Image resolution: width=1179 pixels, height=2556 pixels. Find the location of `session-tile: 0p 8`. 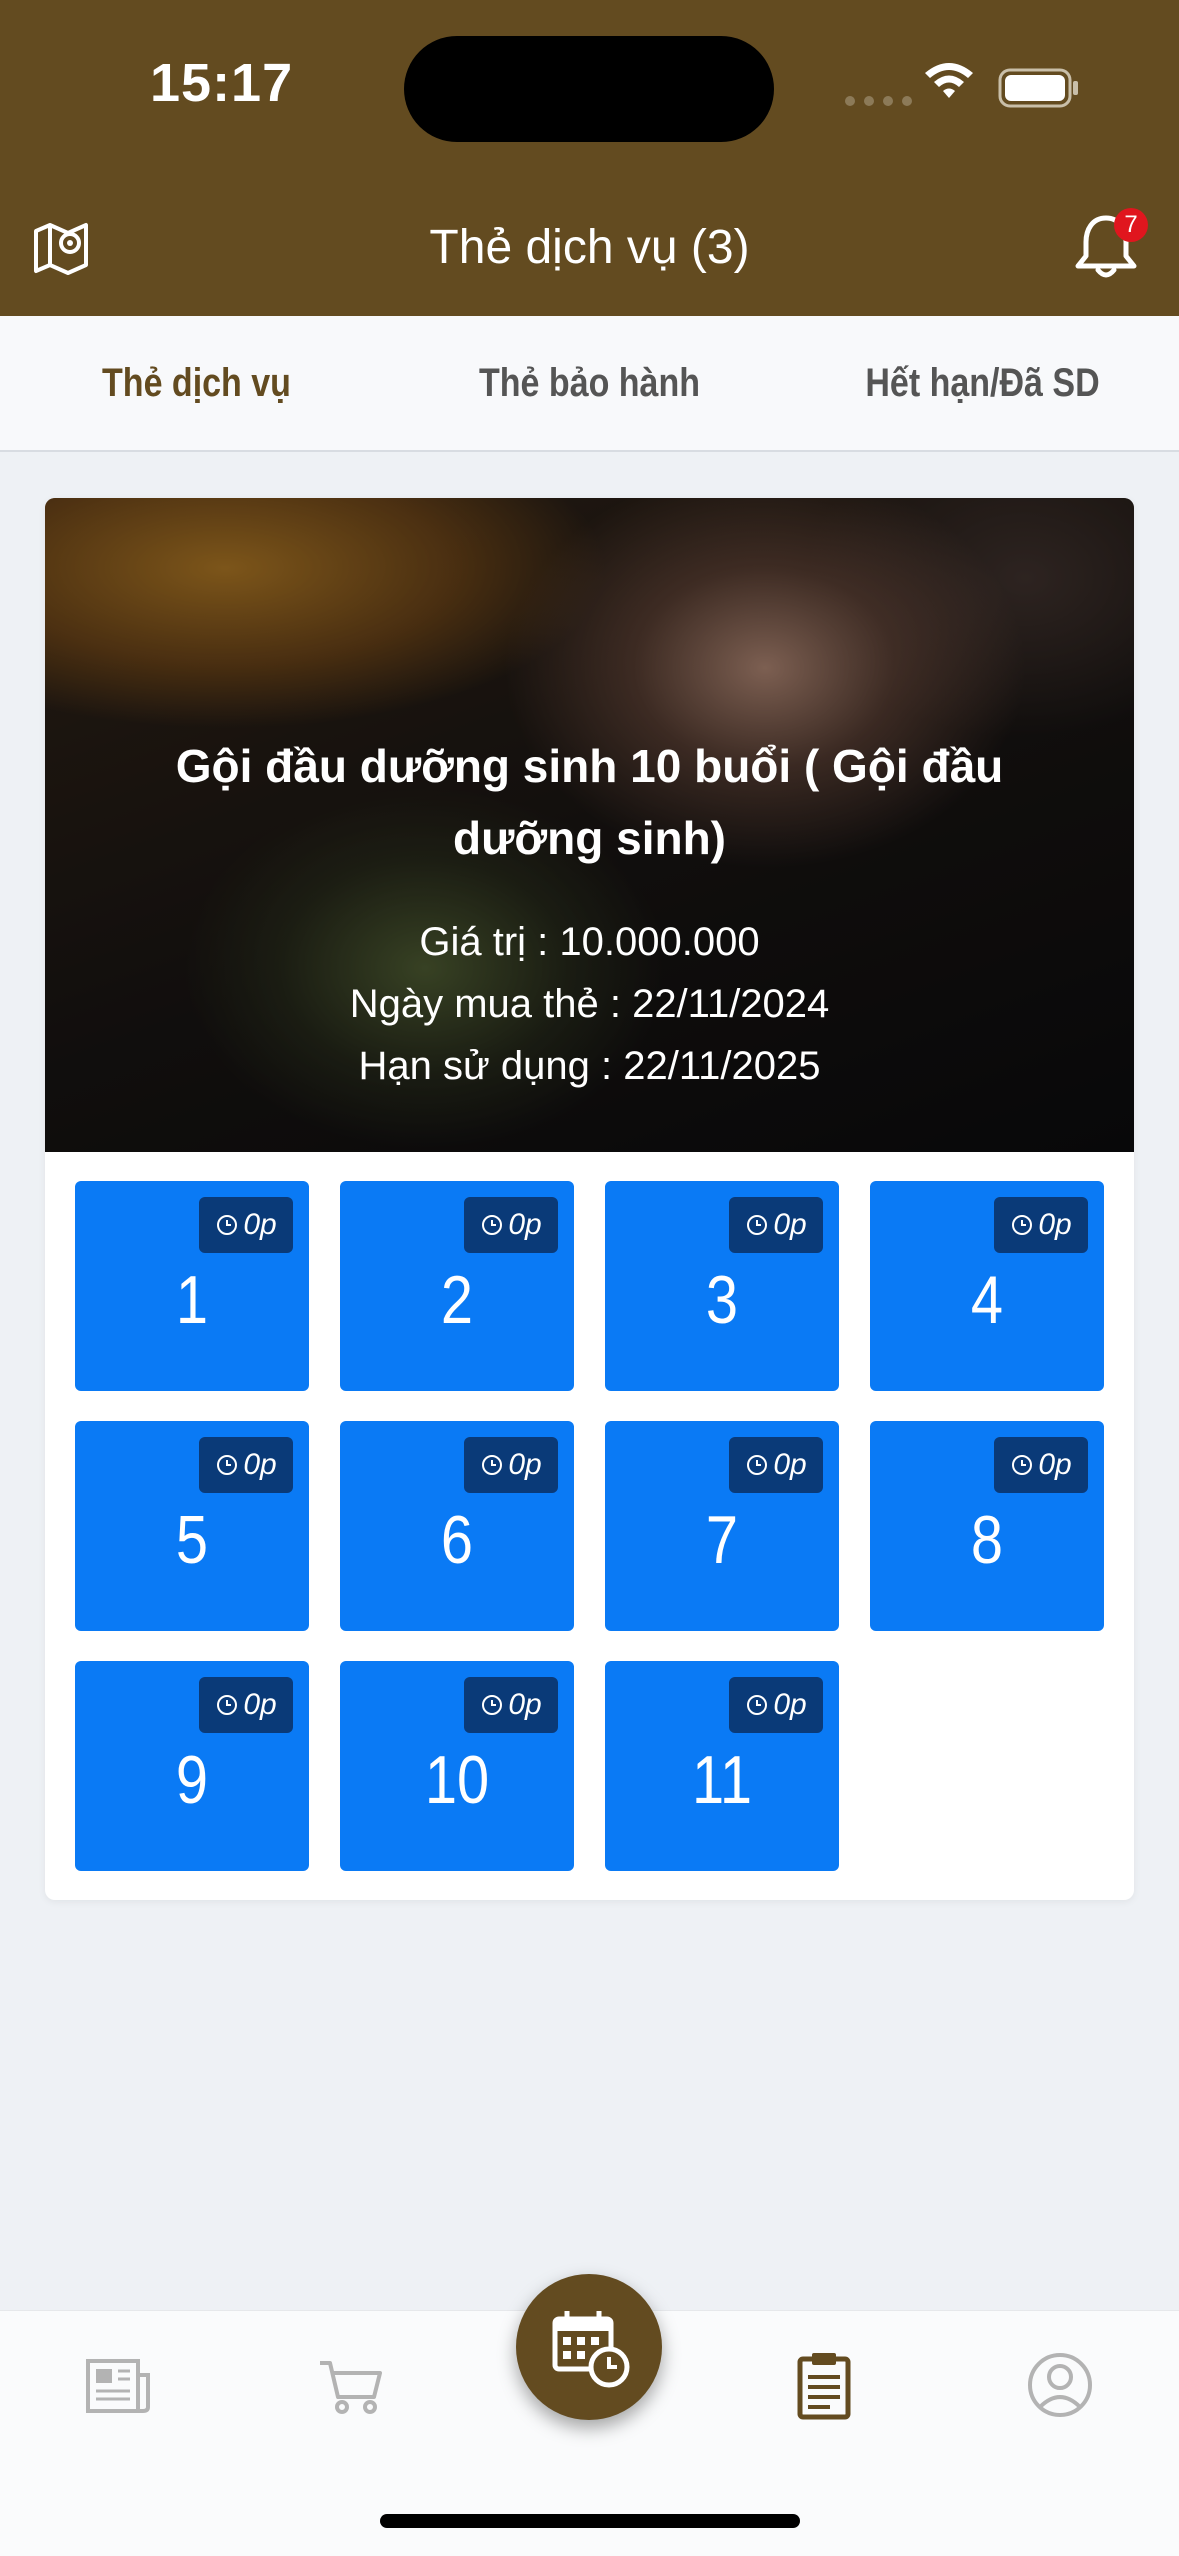

session-tile: 0p 8 is located at coordinates (987, 1526).